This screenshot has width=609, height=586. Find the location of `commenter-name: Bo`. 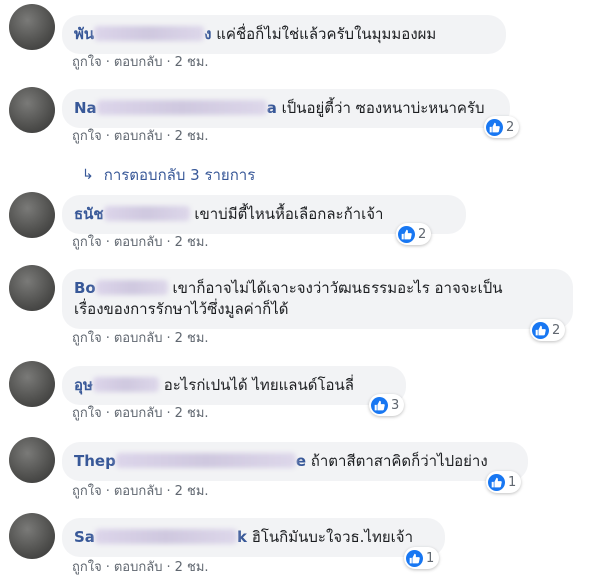

commenter-name: Bo is located at coordinates (85, 288).